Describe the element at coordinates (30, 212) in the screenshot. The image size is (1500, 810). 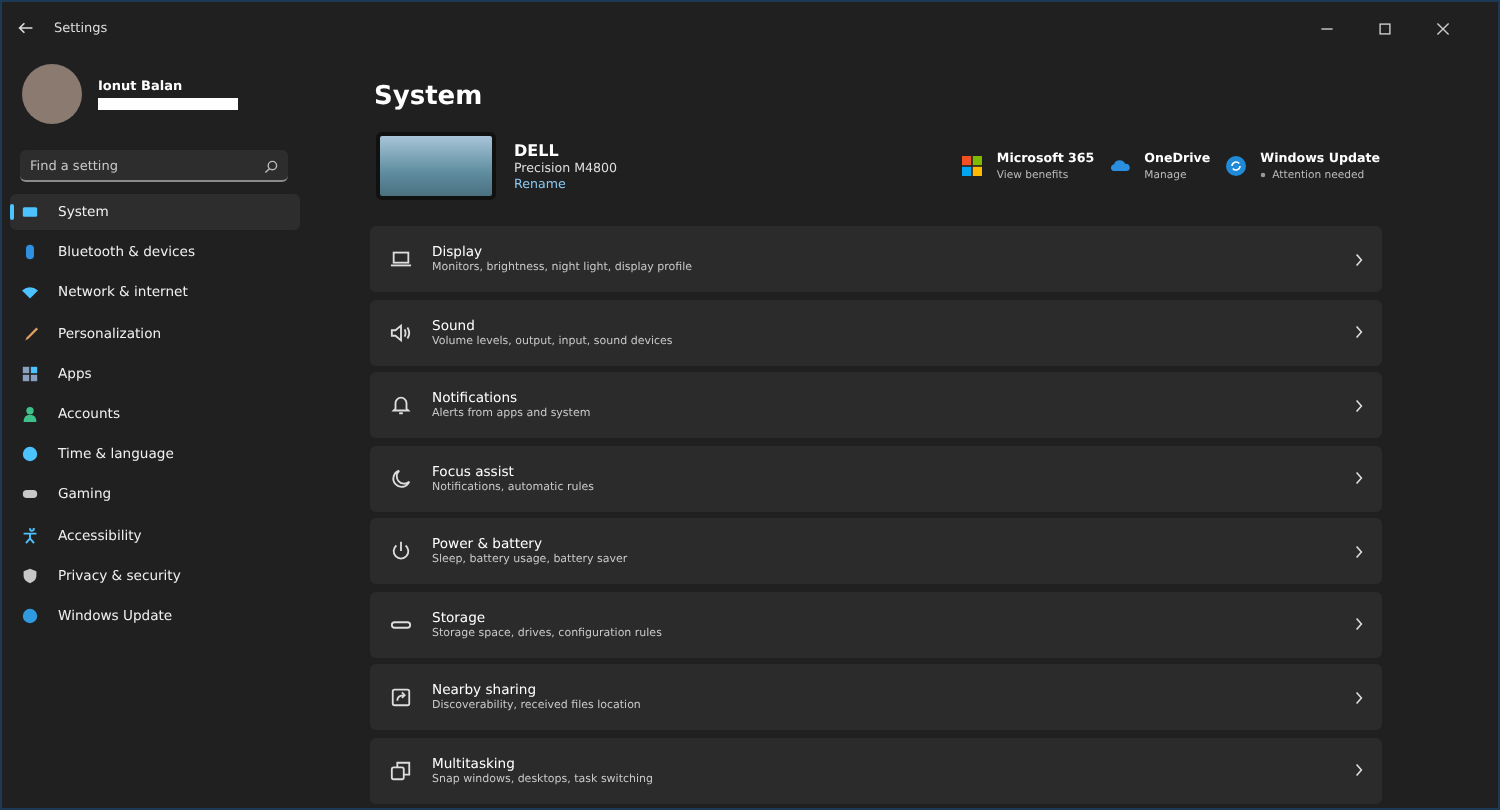
I see `monitor-icon` at that location.